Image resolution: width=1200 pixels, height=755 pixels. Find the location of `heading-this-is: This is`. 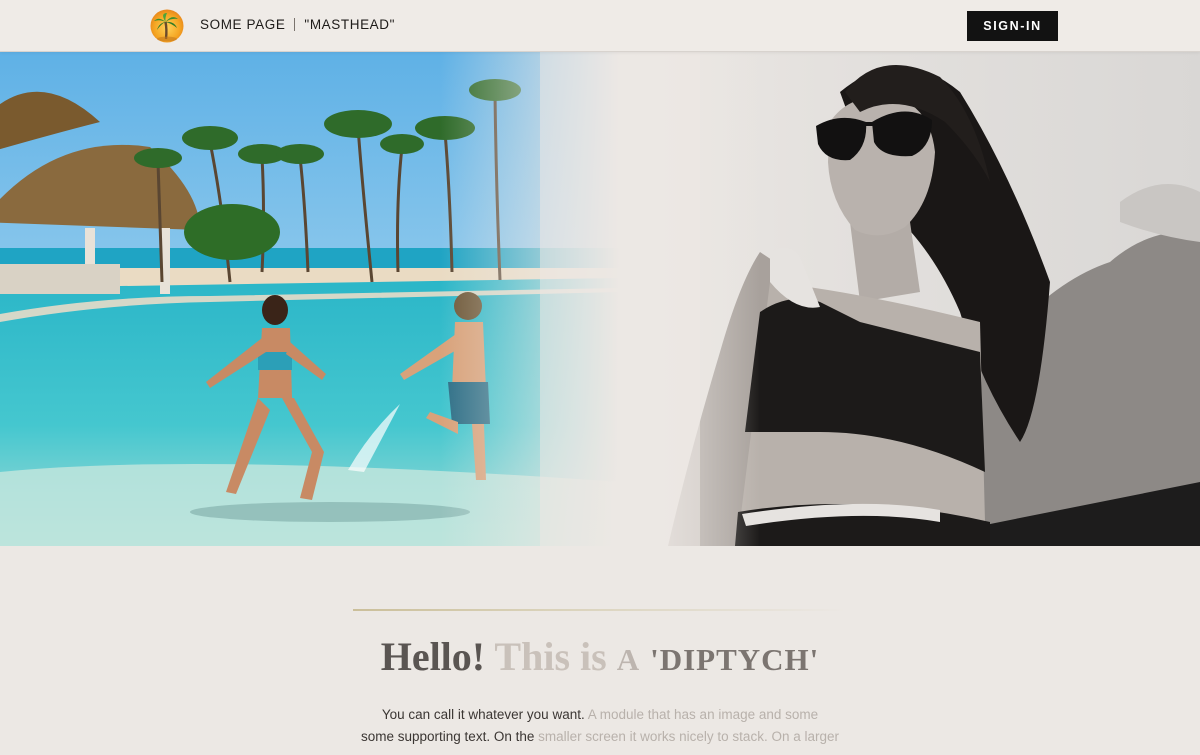

heading-this-is: This is is located at coordinates (550, 656).